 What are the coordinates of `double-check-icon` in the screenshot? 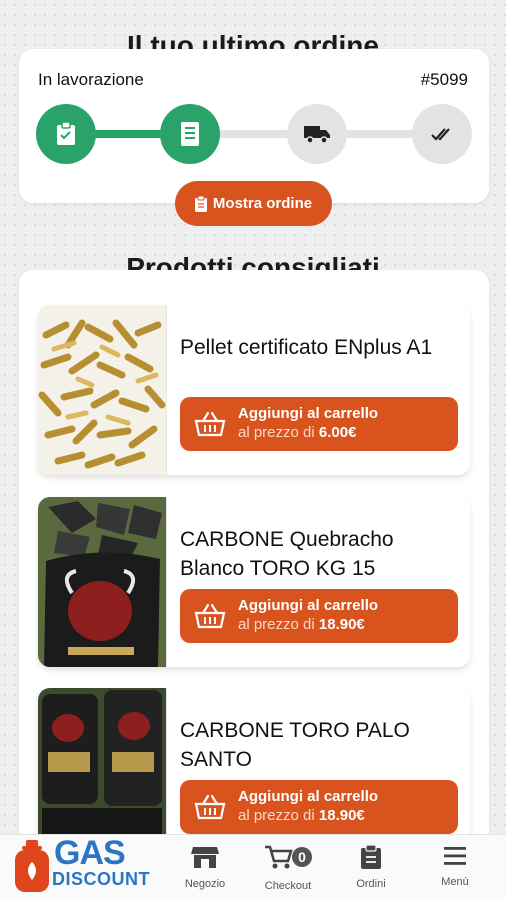 It's located at (440, 134).